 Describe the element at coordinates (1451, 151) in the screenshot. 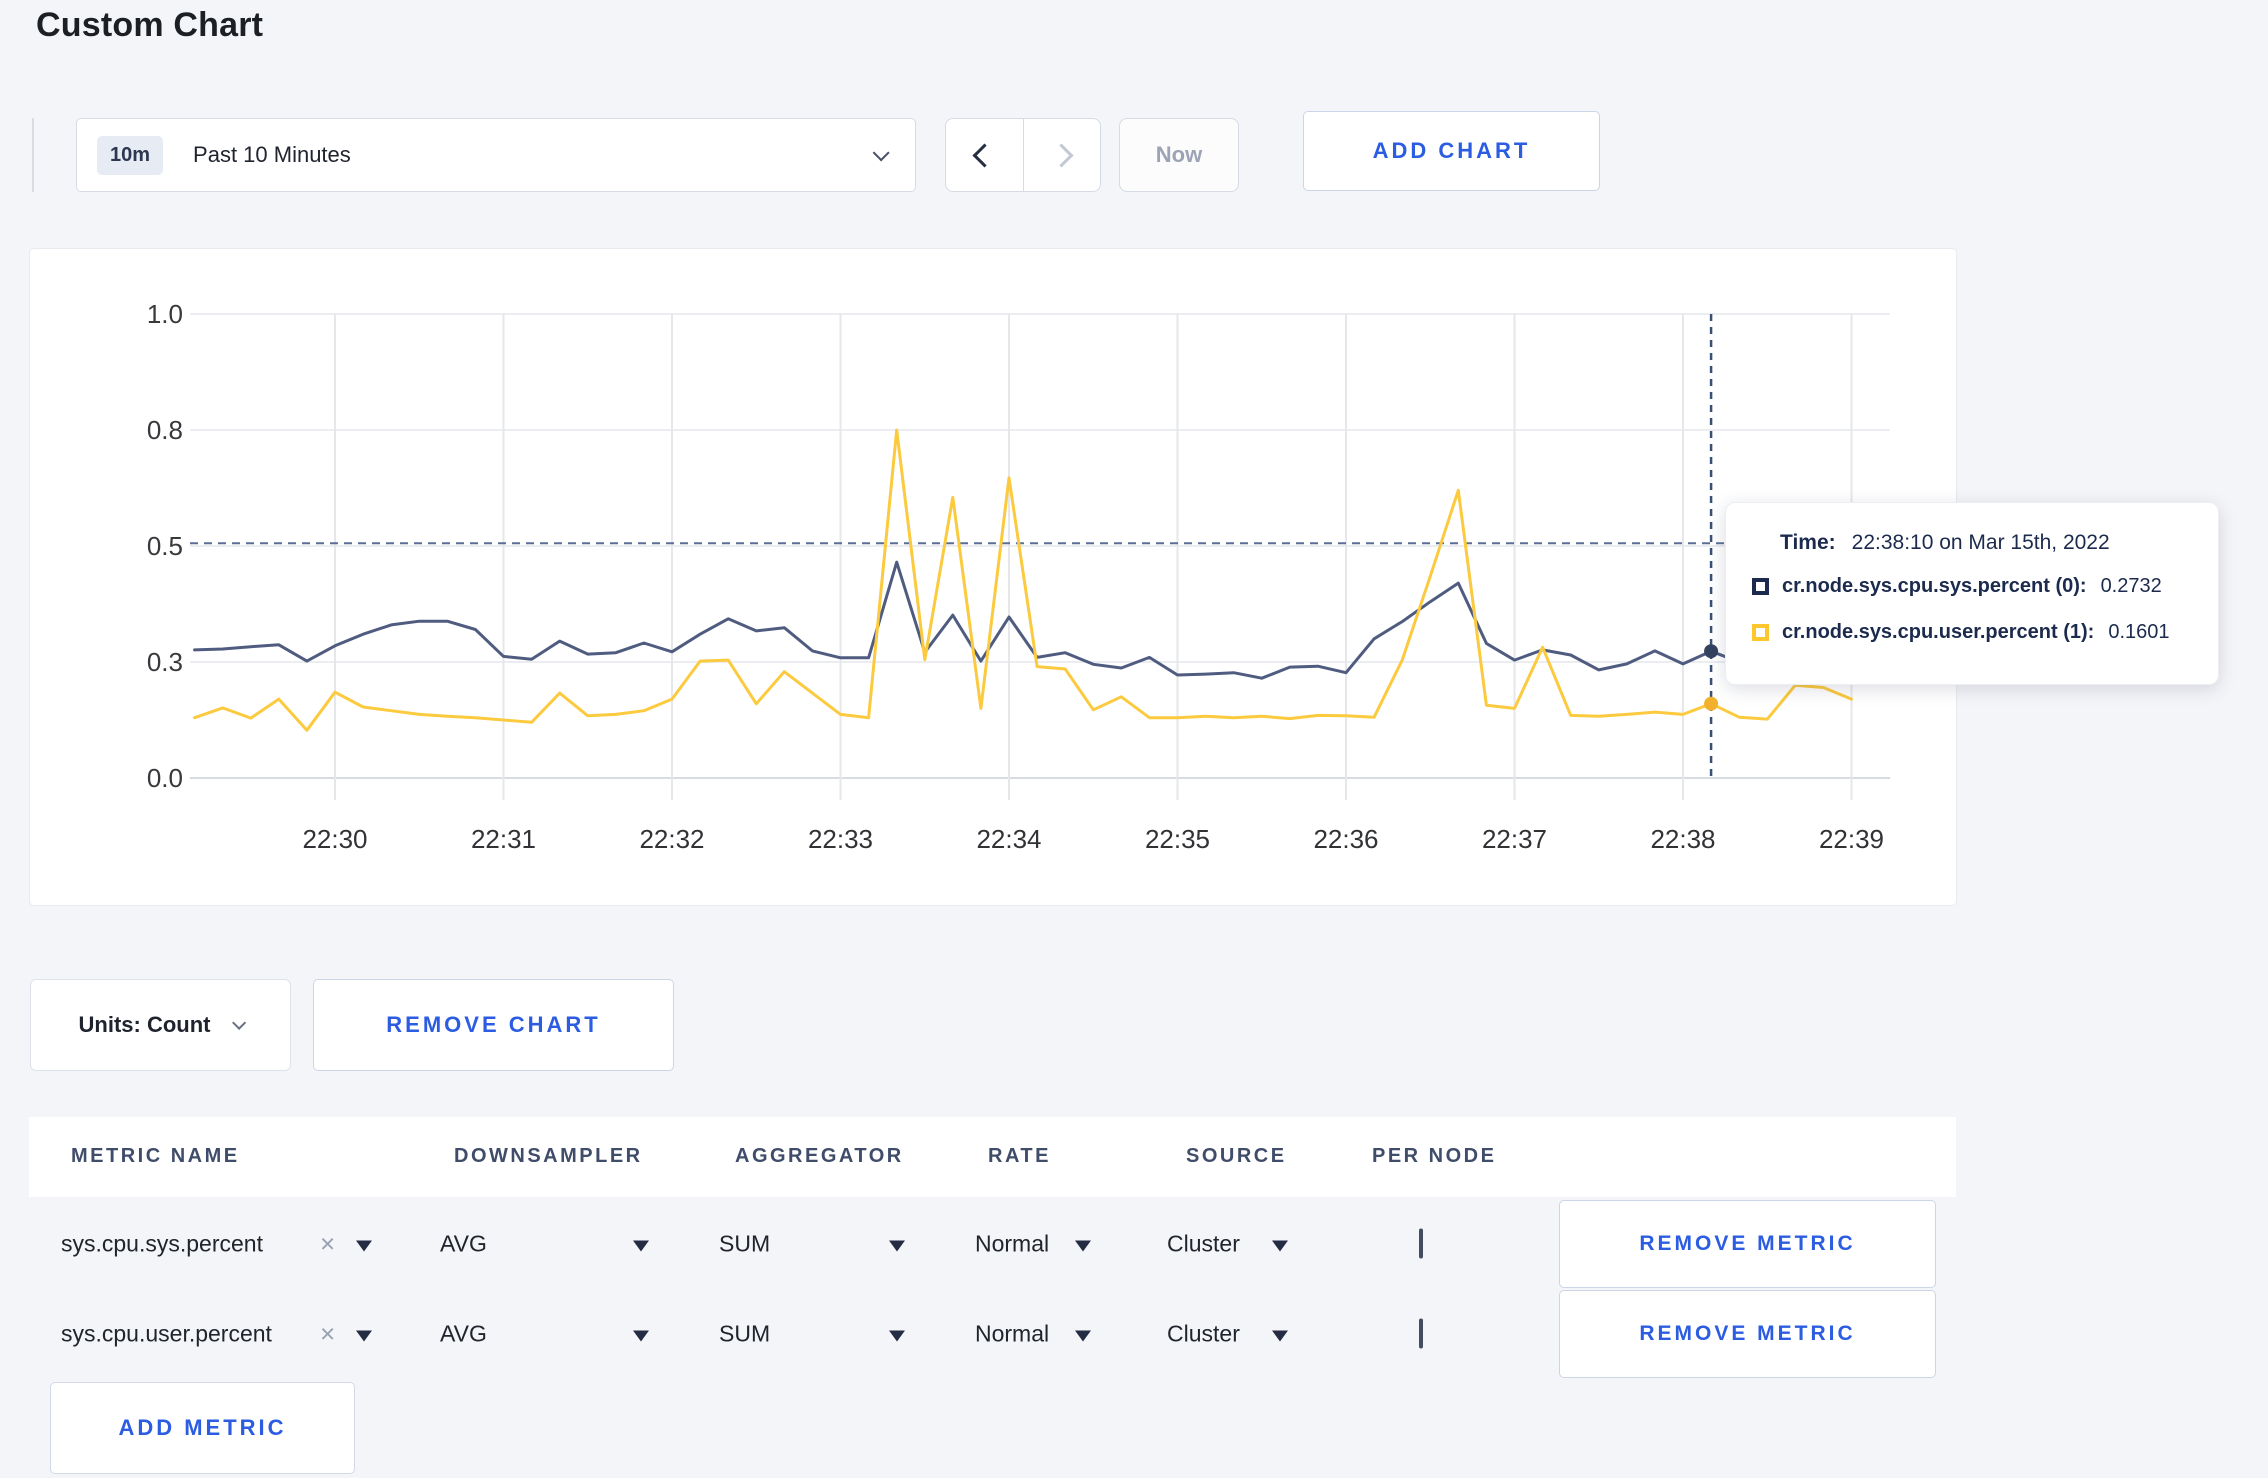

I see `add-chart-button: ADD CHART` at that location.